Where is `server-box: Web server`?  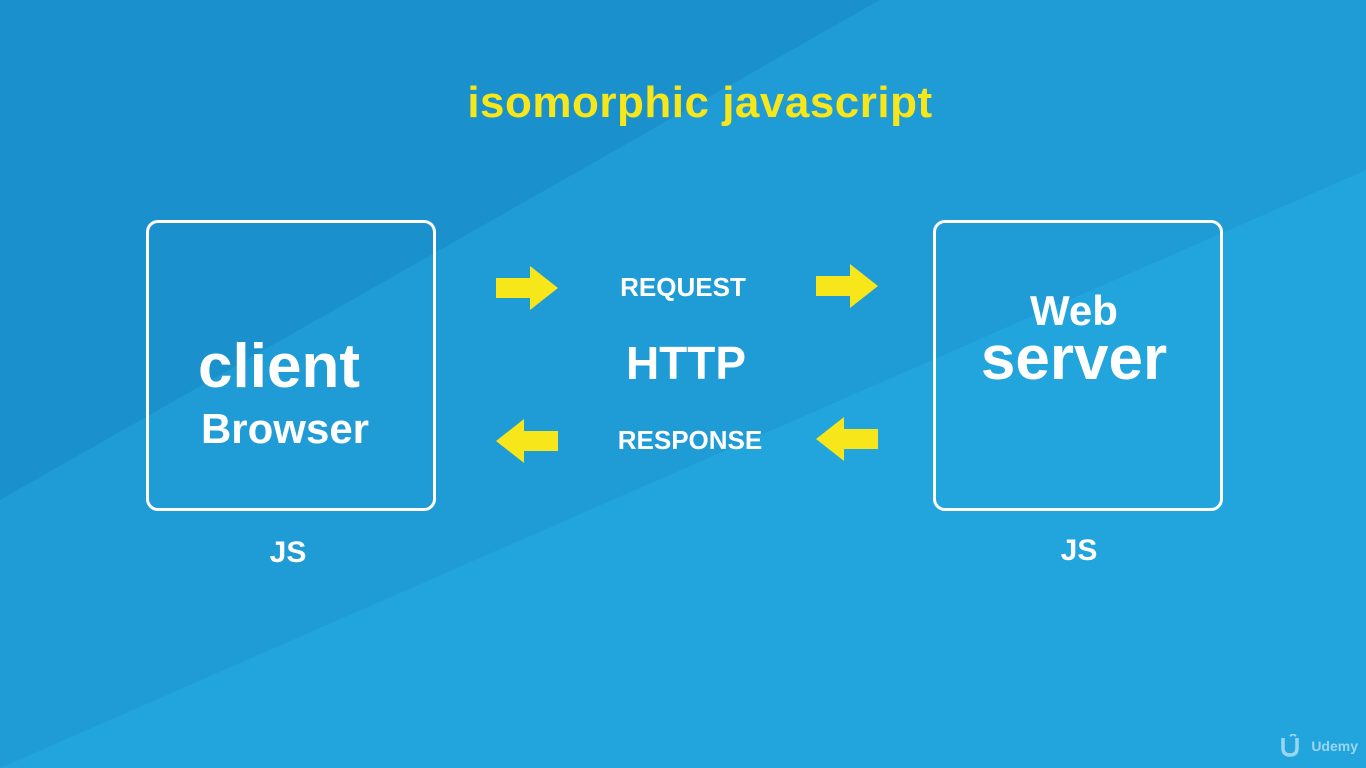 server-box: Web server is located at coordinates (1078, 365).